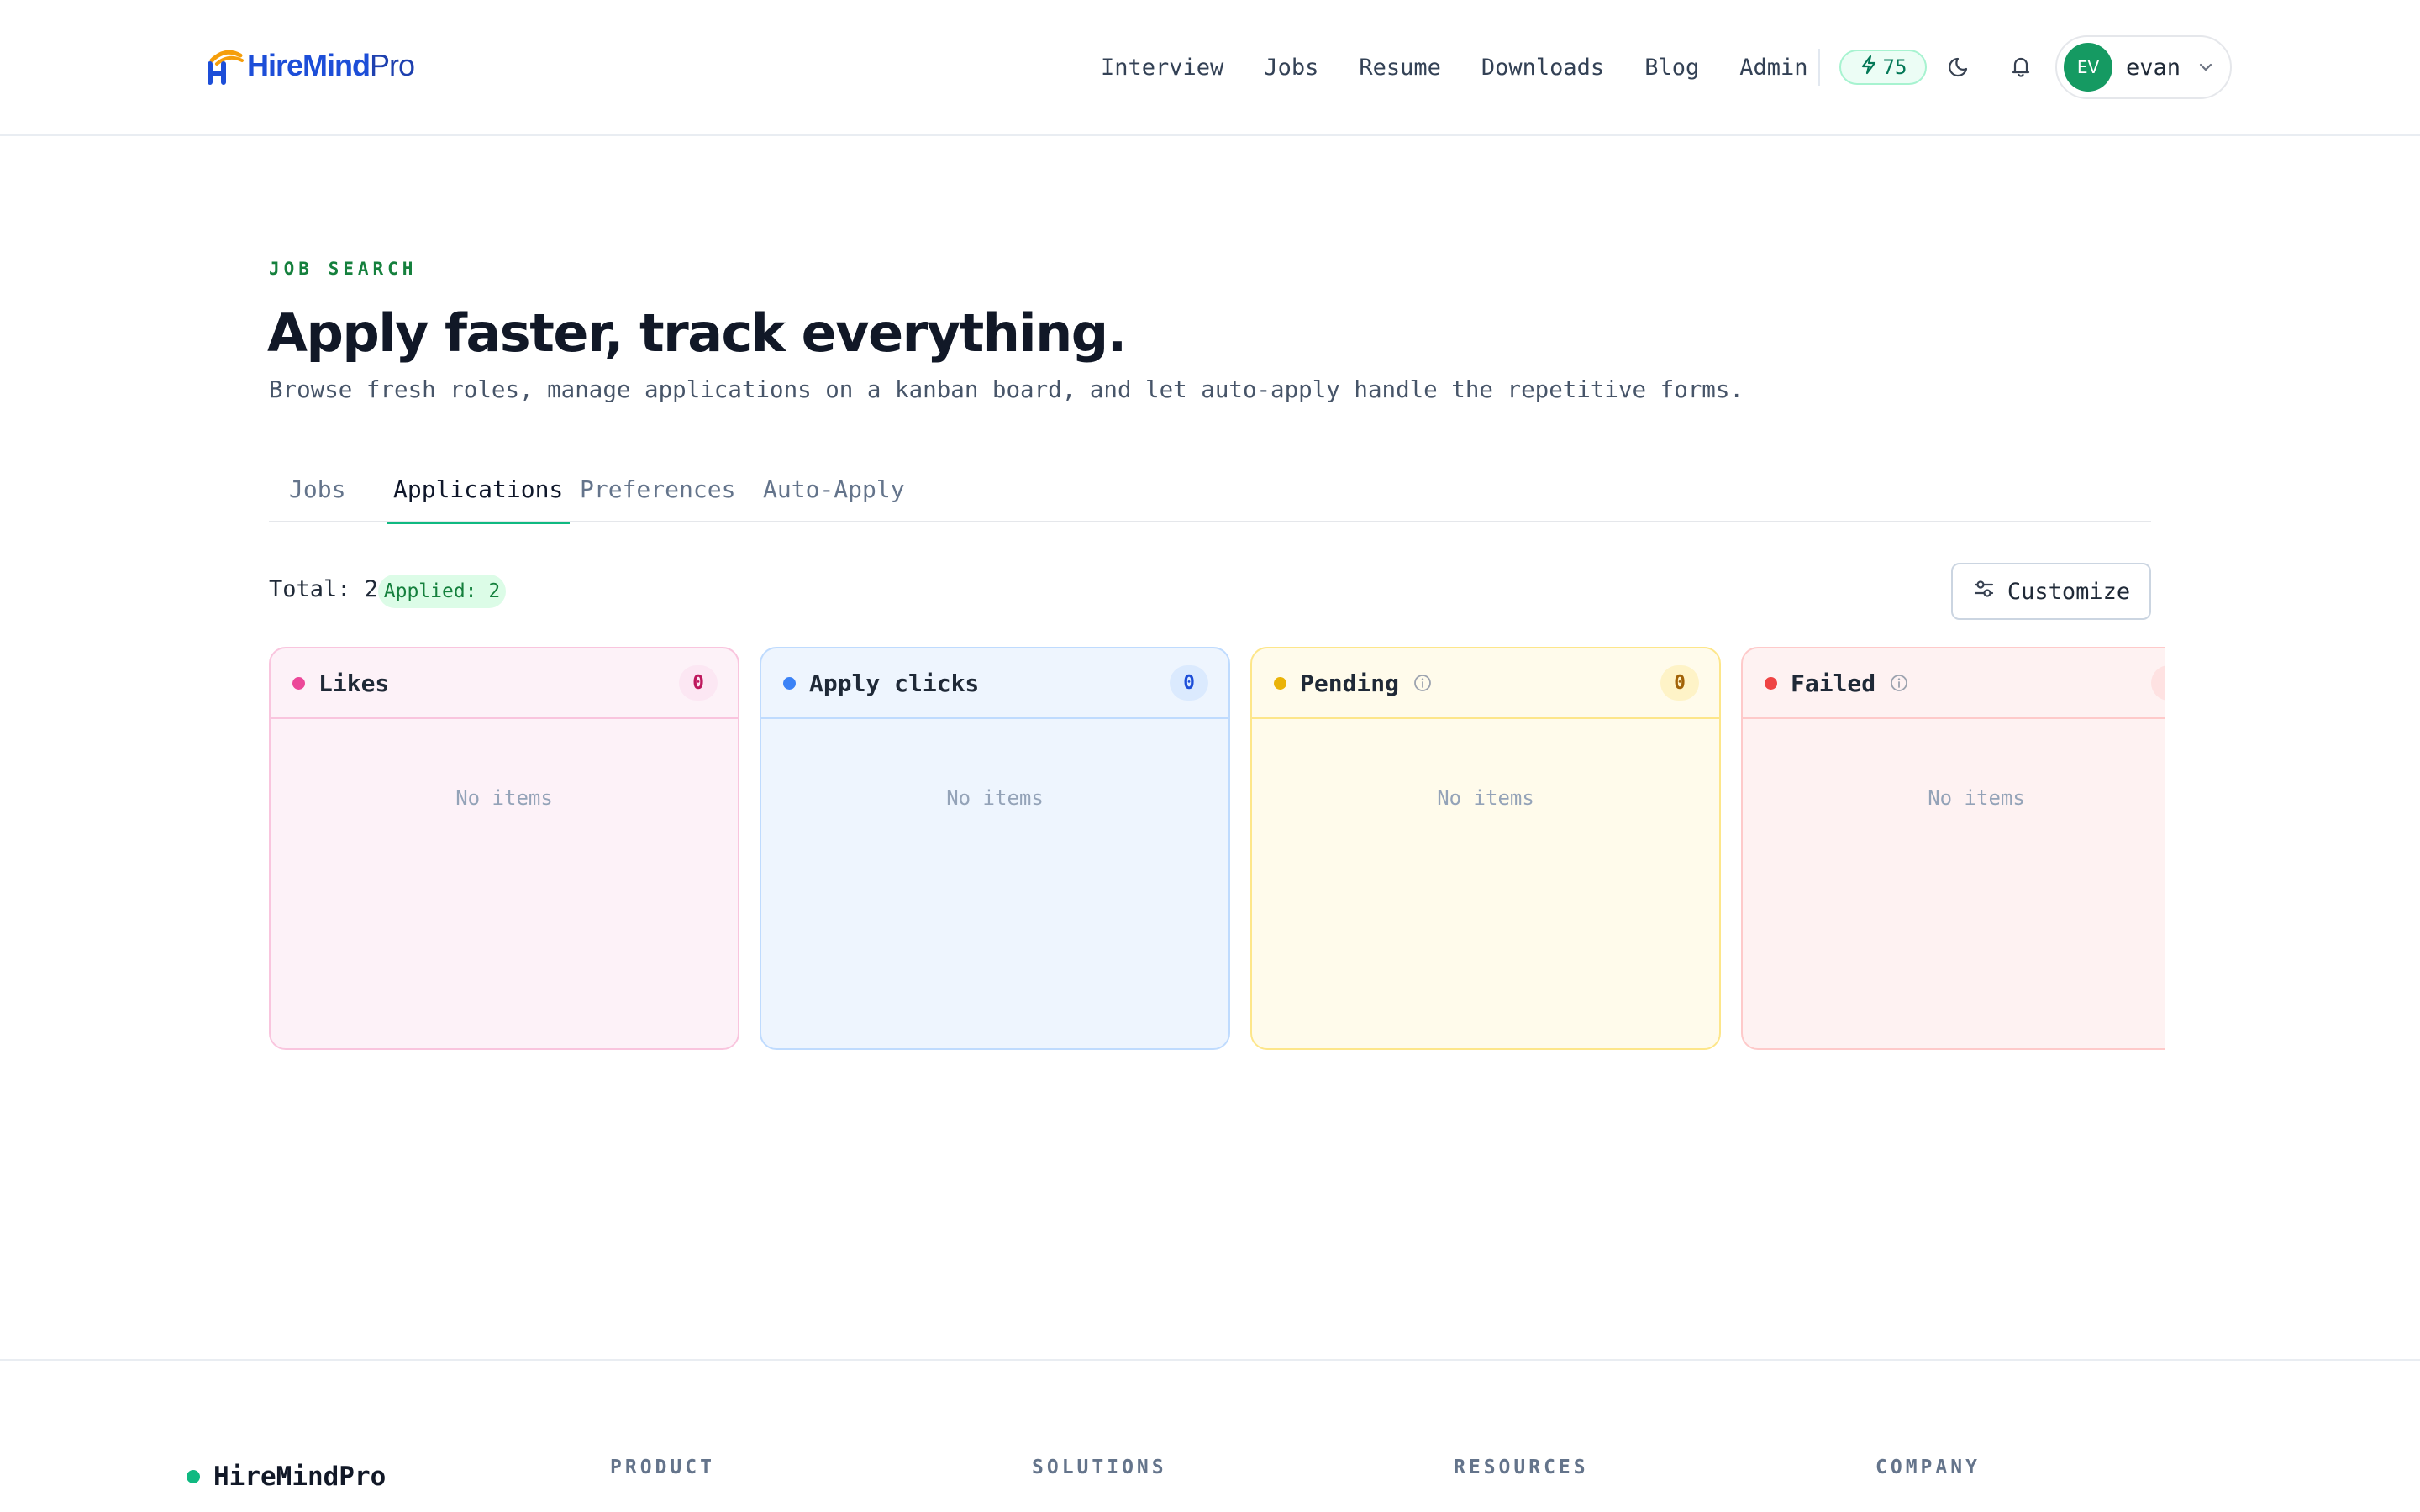  What do you see at coordinates (995, 848) in the screenshot?
I see `kanban-column-apply-clicks: Apply clicks 0 No items` at bounding box center [995, 848].